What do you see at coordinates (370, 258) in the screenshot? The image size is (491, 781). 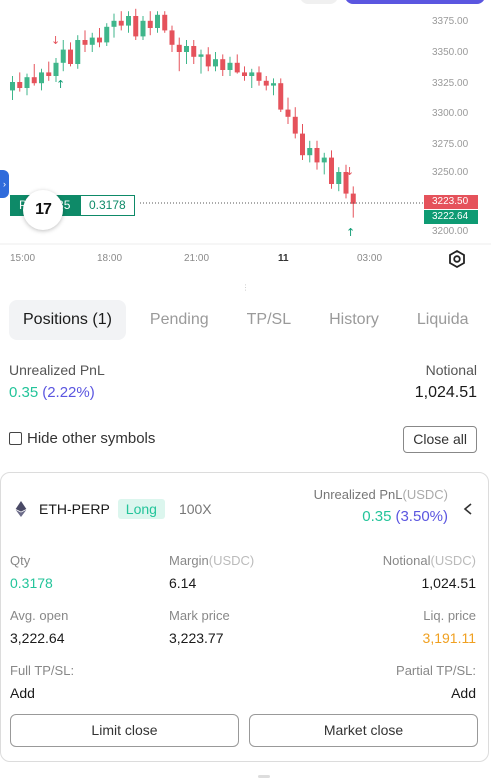 I see `time-tick: 03:00` at bounding box center [370, 258].